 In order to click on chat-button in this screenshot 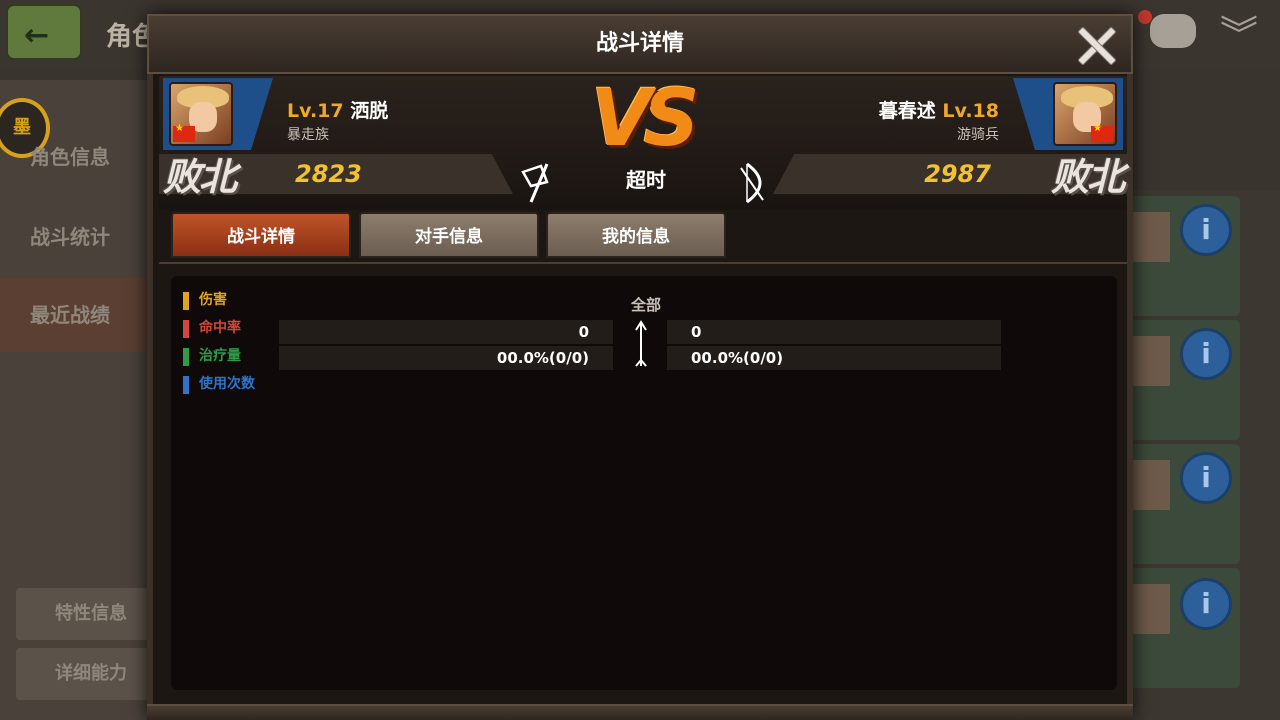, I will do `click(1170, 33)`.